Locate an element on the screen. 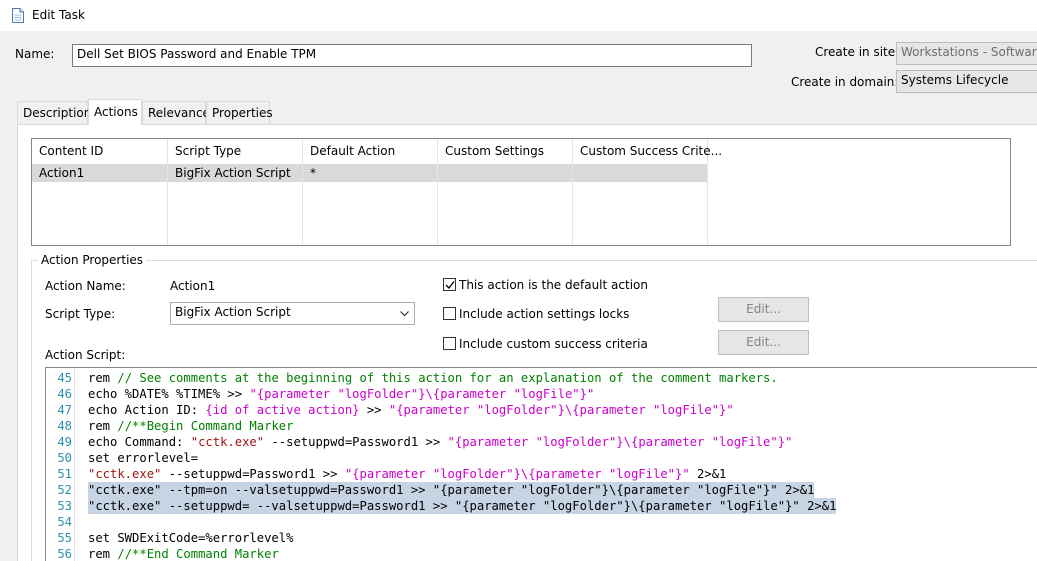 The image size is (1037, 561). code-token: >> is located at coordinates (374, 410).